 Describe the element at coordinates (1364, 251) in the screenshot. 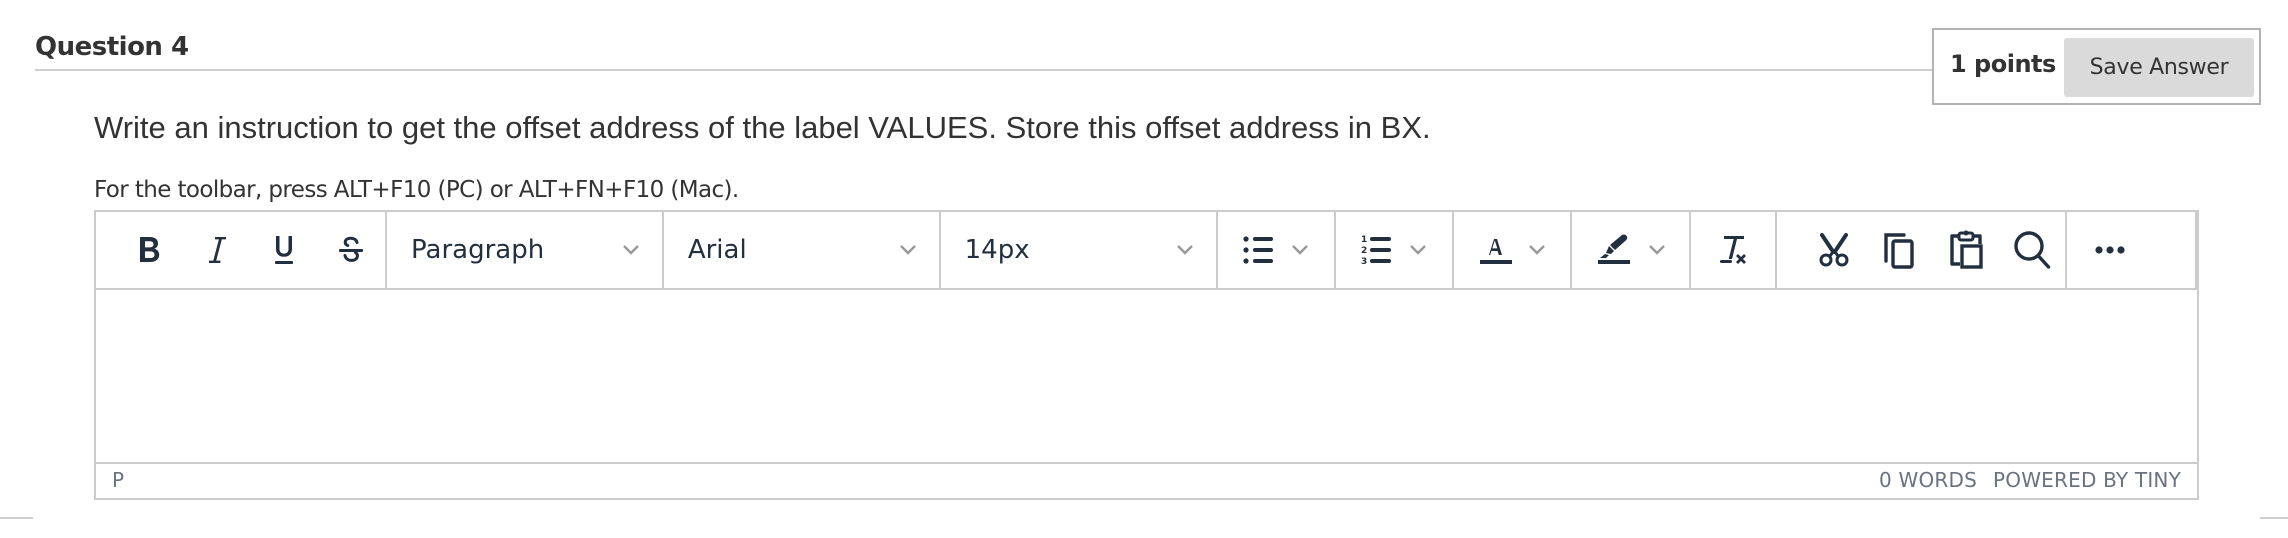

I see `svg-text: 2` at that location.